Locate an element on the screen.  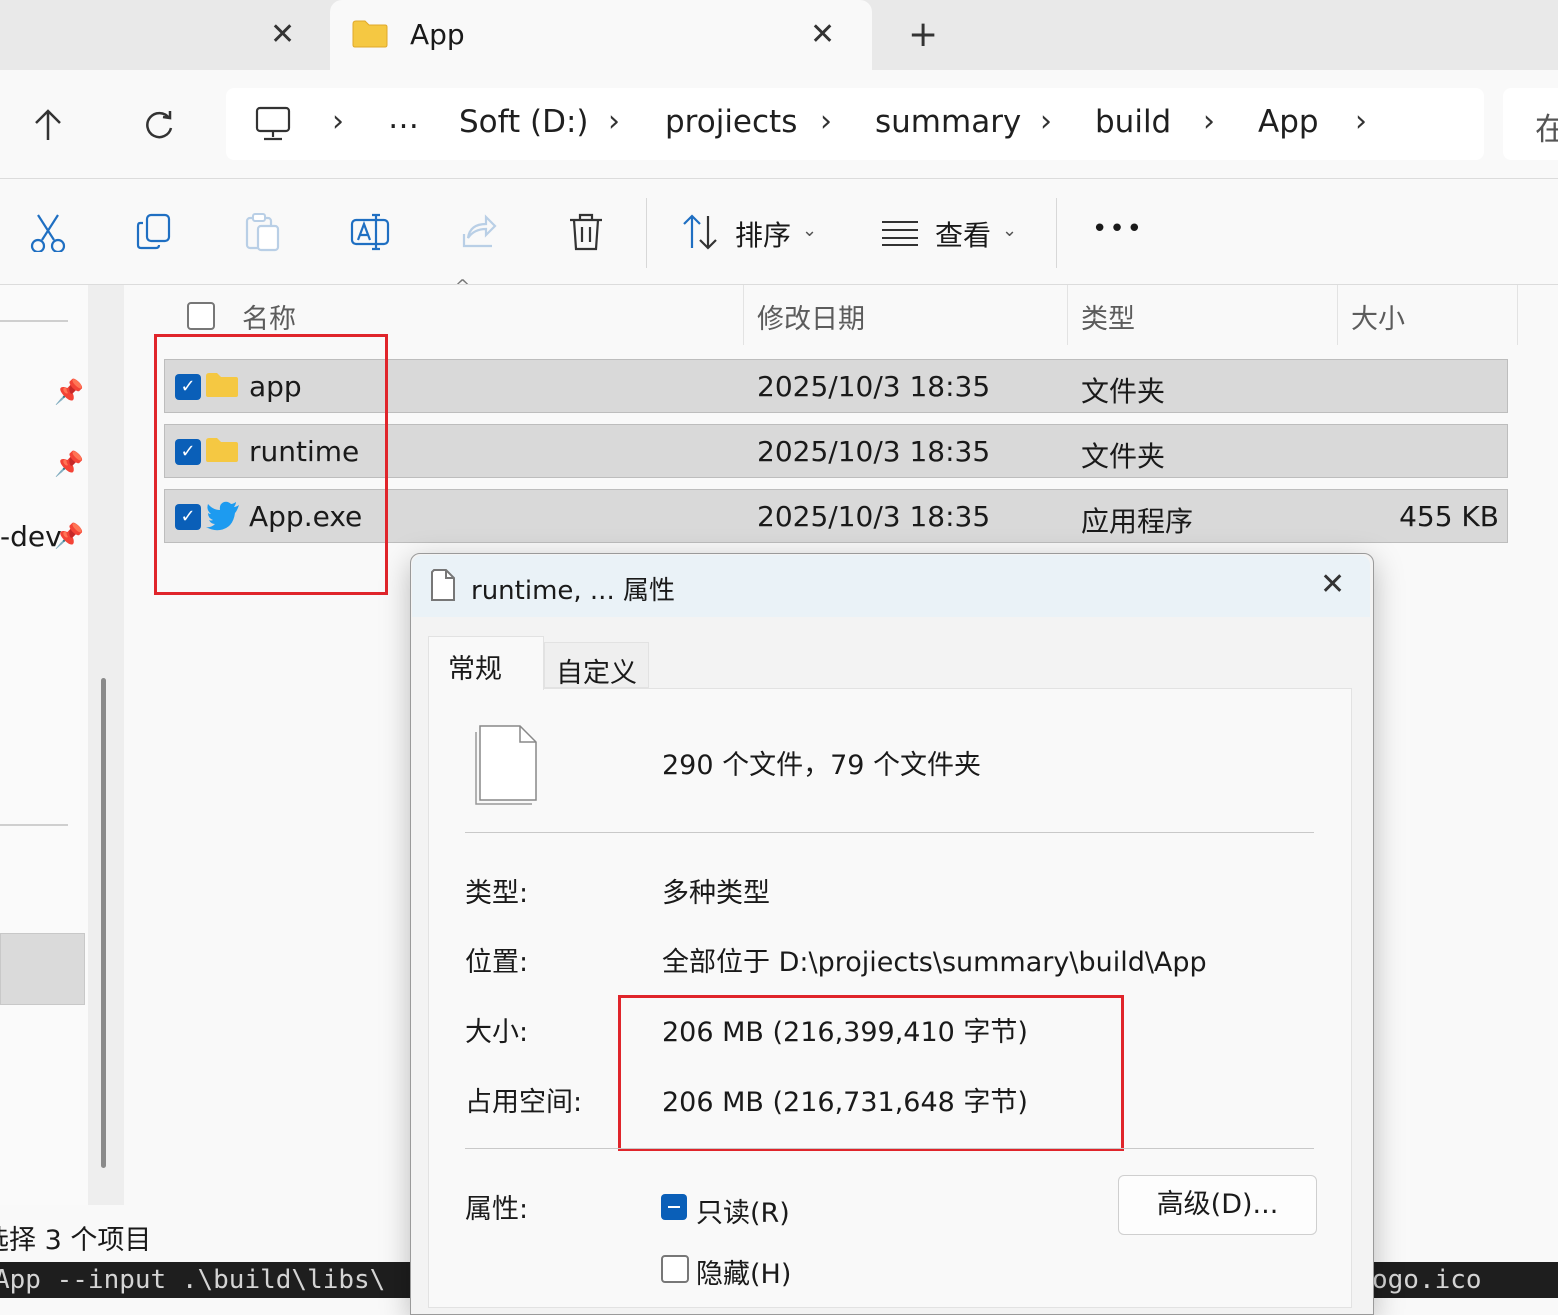
refresh-icon is located at coordinates (159, 125).